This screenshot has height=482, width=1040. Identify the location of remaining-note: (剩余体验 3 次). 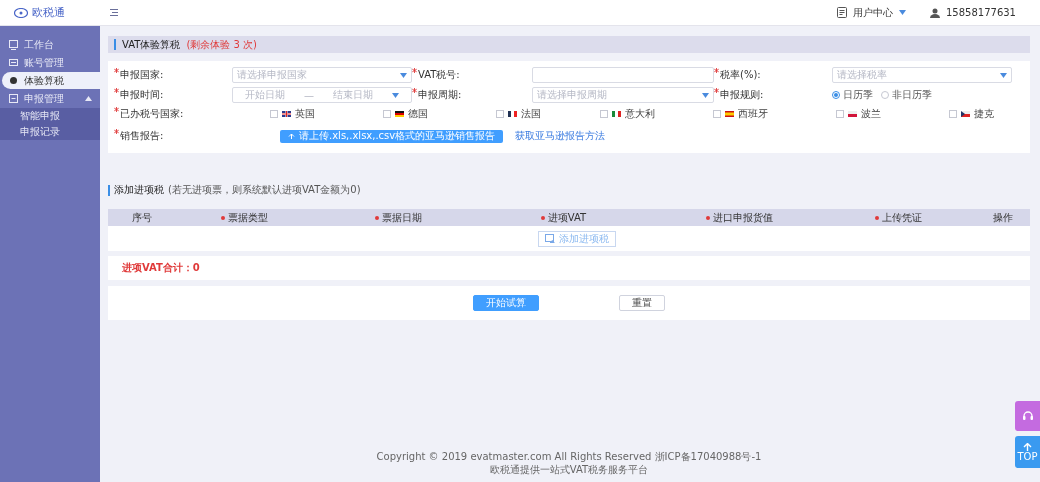
(221, 44).